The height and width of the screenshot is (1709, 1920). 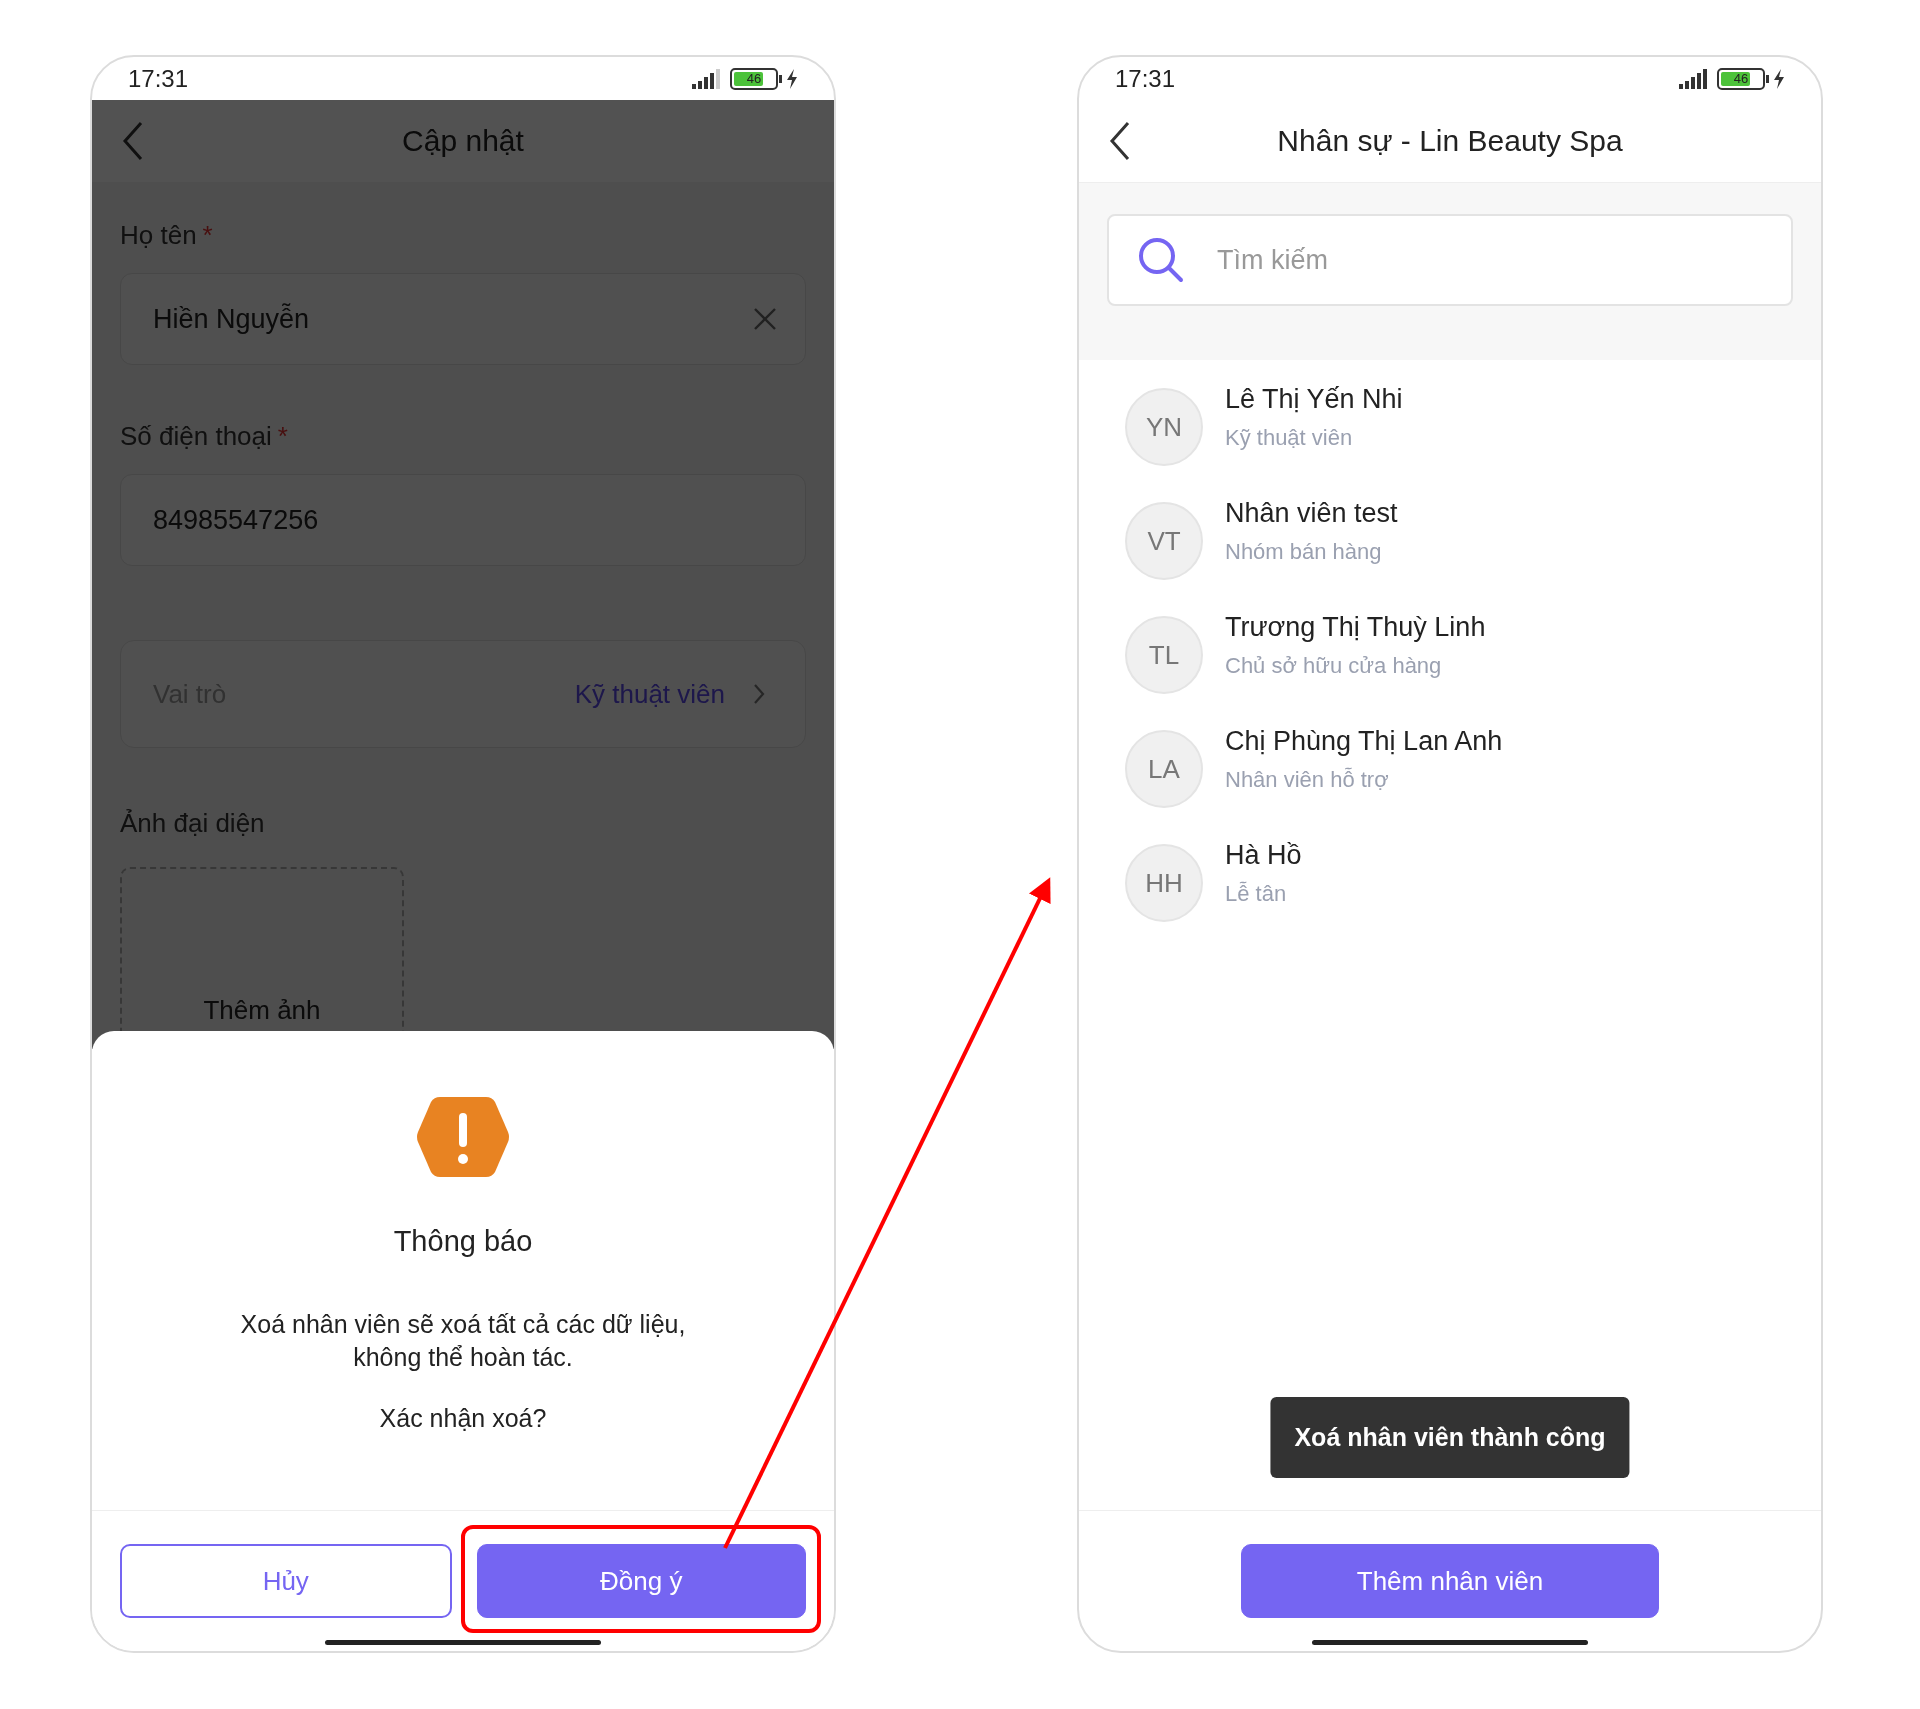 What do you see at coordinates (1164, 427) in the screenshot?
I see `avatar-initials: YN` at bounding box center [1164, 427].